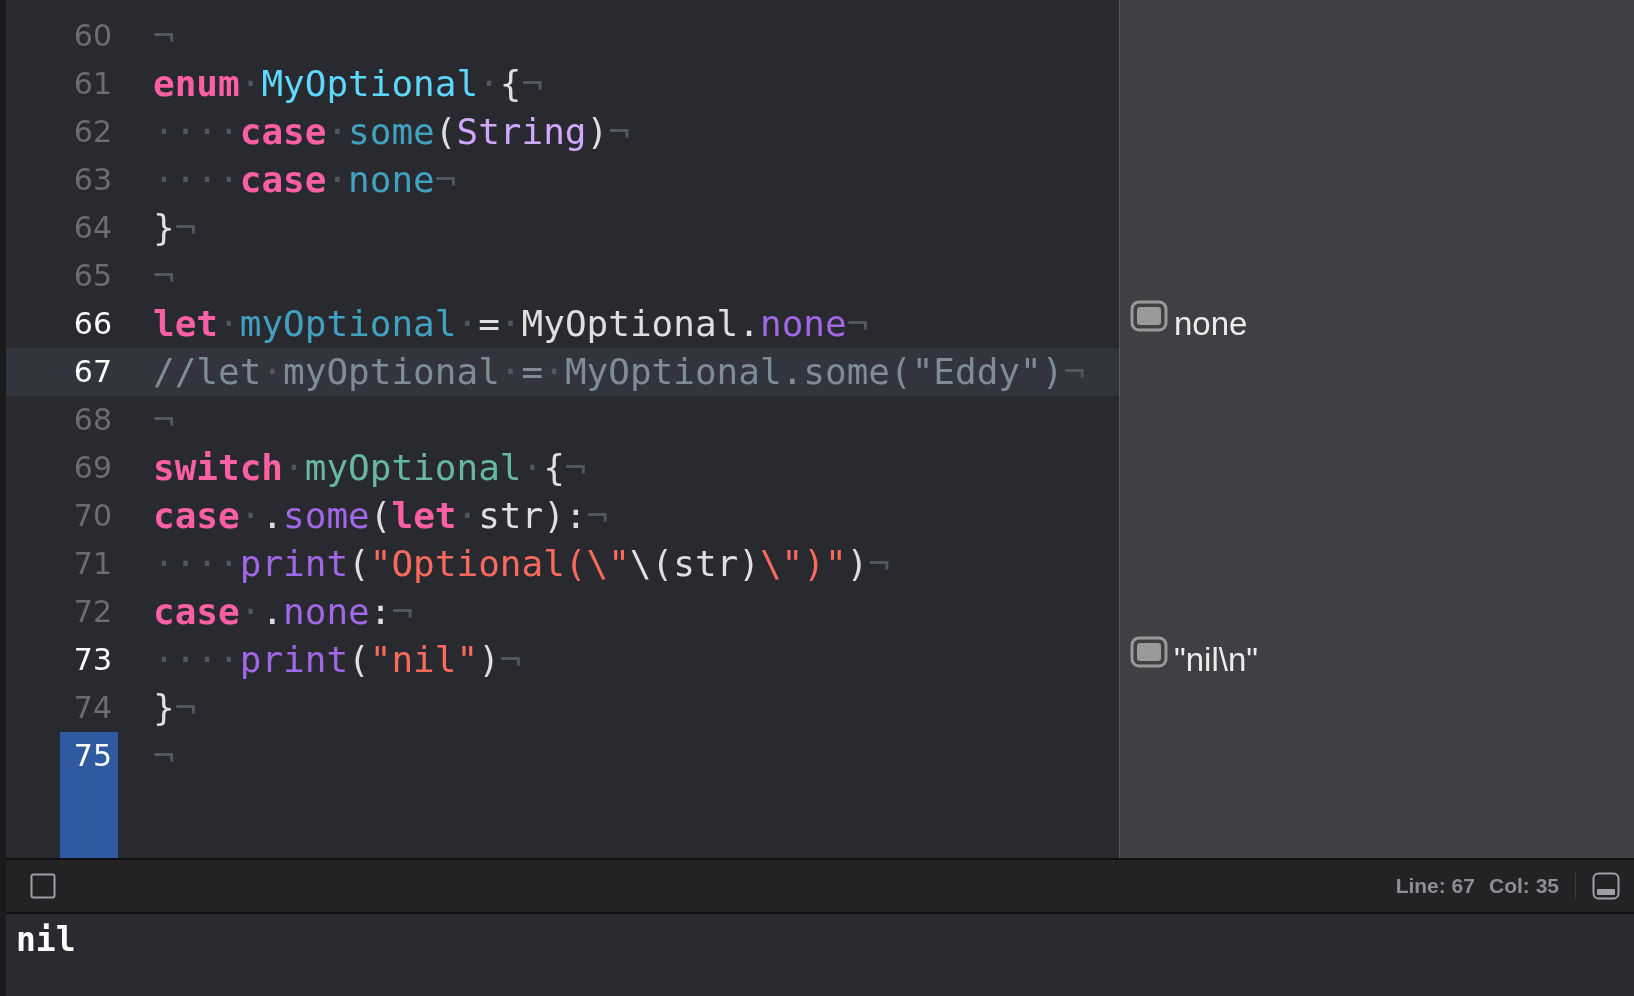  Describe the element at coordinates (92, 468) in the screenshot. I see `line-number: 69` at that location.